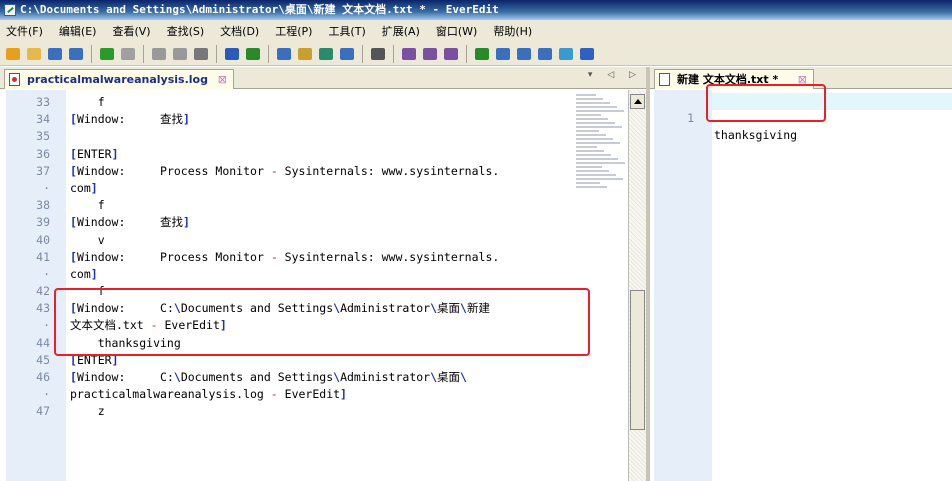 The image size is (952, 481). I want to click on scroll-up-arrow-icon, so click(637, 101).